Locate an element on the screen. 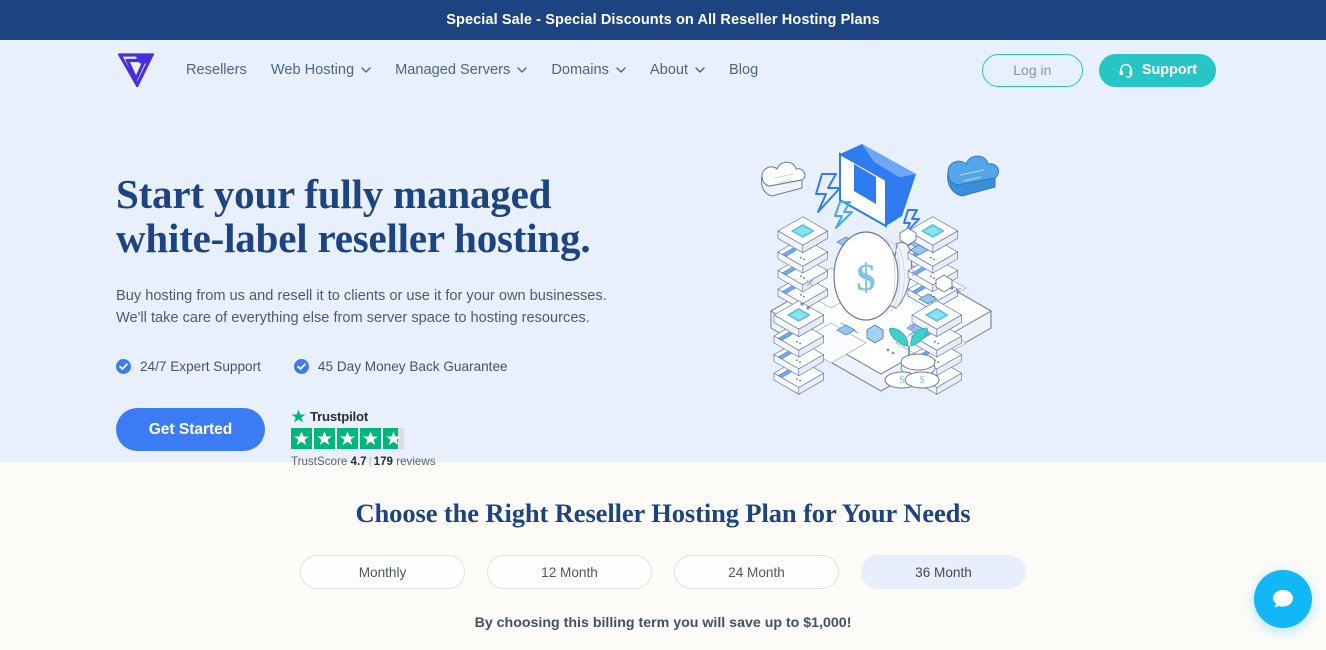  chat-widget-button is located at coordinates (1283, 599).